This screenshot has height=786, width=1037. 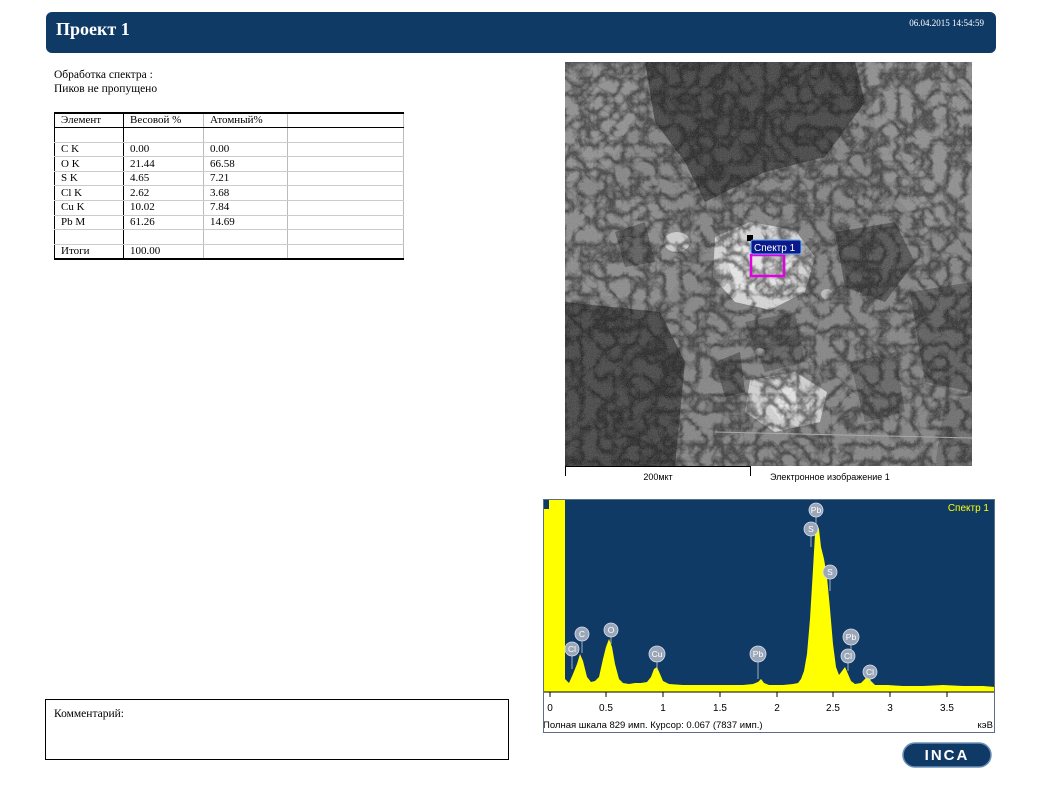 What do you see at coordinates (89, 208) in the screenshot?
I see `table-cell: Cu K` at bounding box center [89, 208].